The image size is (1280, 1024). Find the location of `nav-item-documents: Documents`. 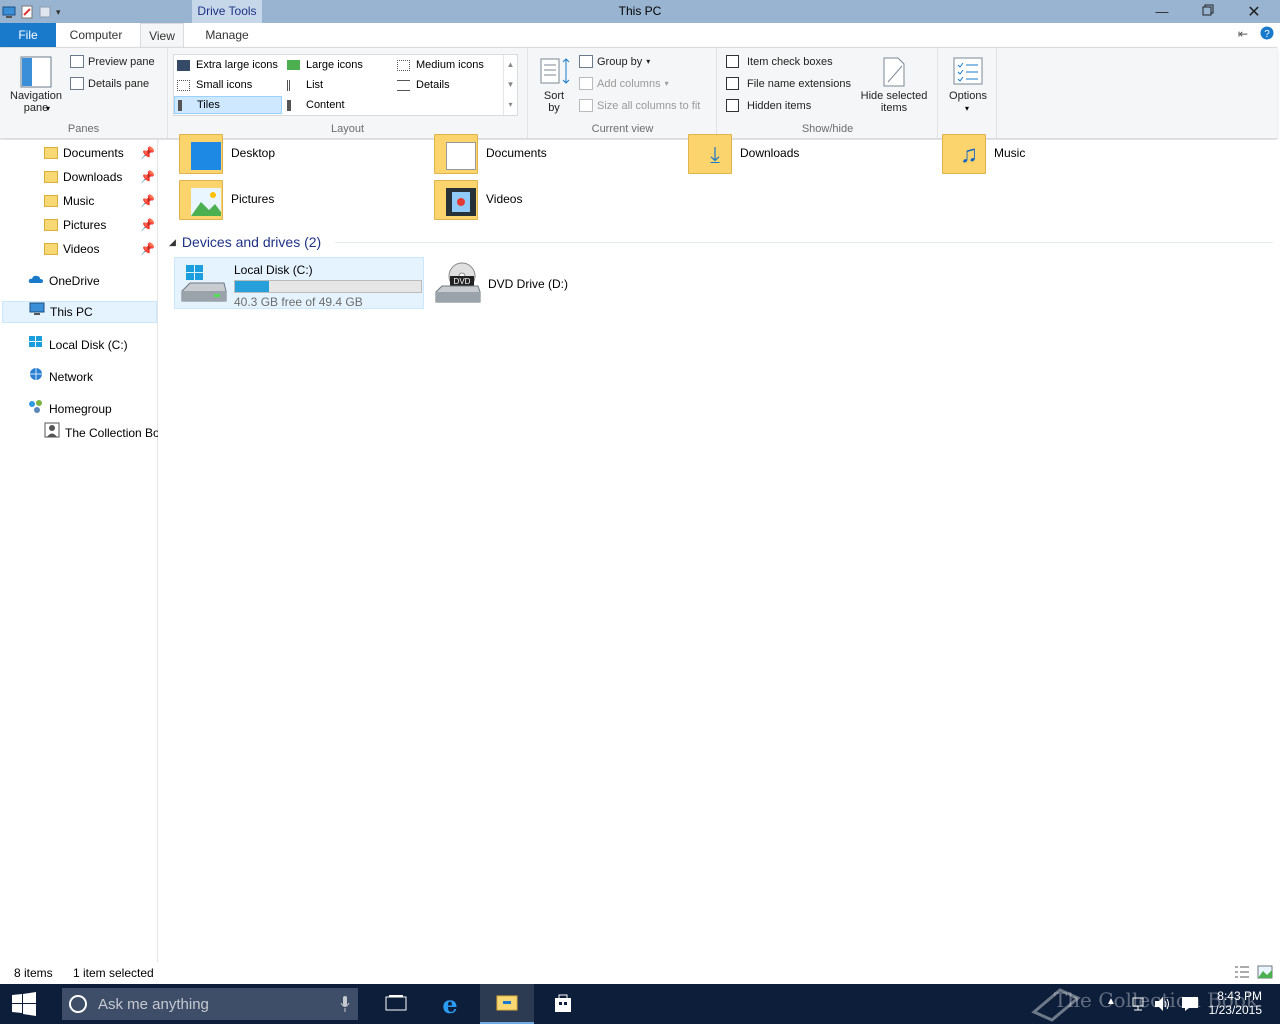

nav-item-documents: Documents is located at coordinates (84, 153).